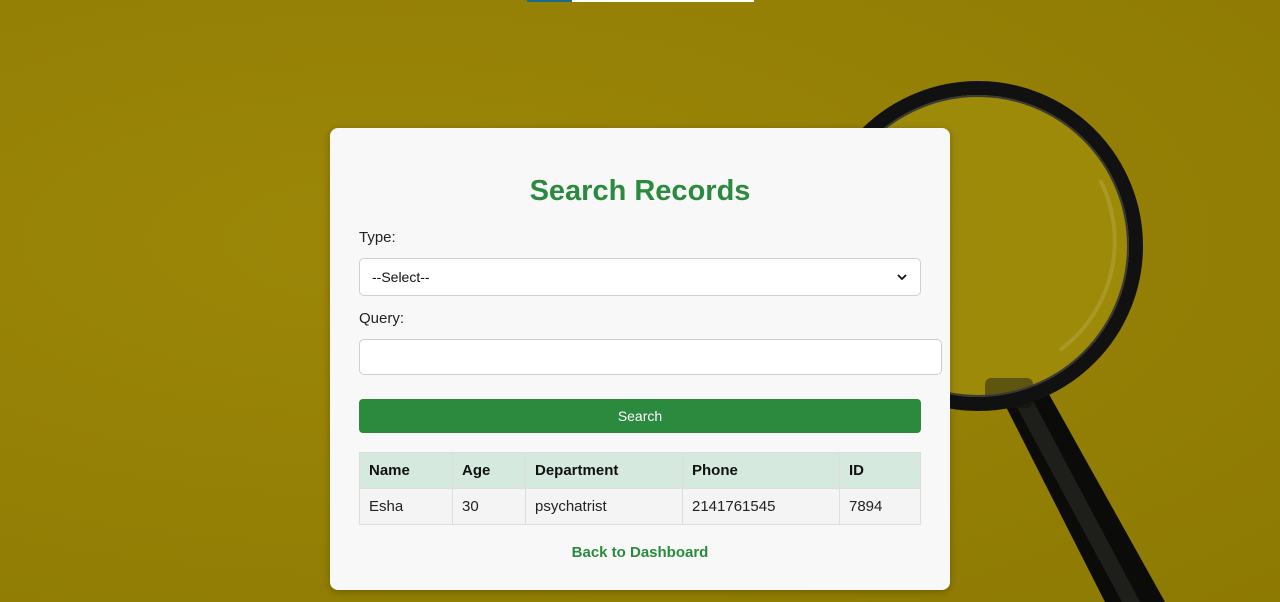  I want to click on search-button: Search, so click(640, 416).